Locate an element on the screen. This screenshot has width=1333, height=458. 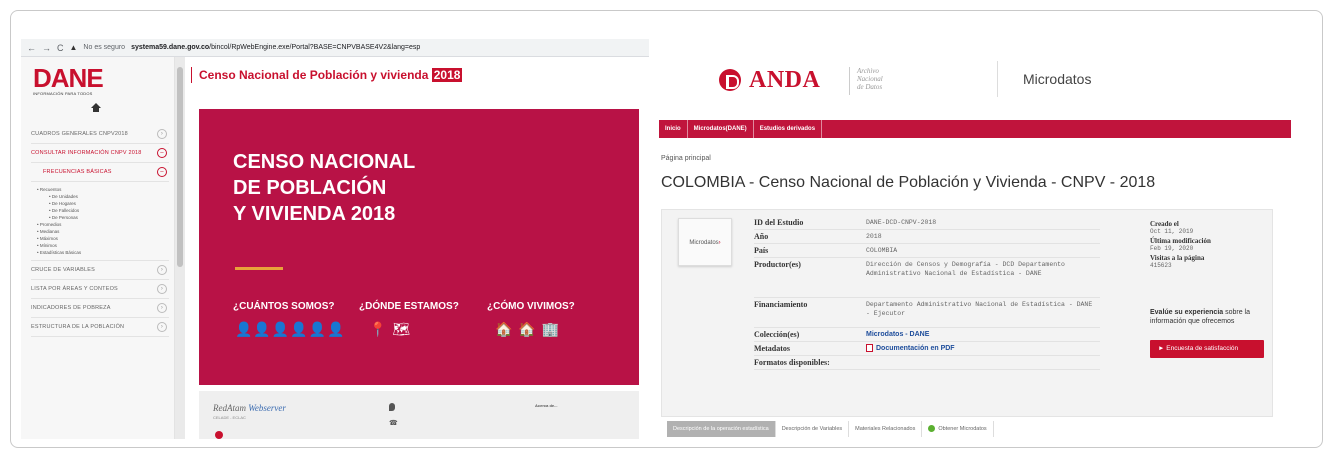
tab-descripcion-operacion: Descripción de la operación estadística is located at coordinates (721, 429).